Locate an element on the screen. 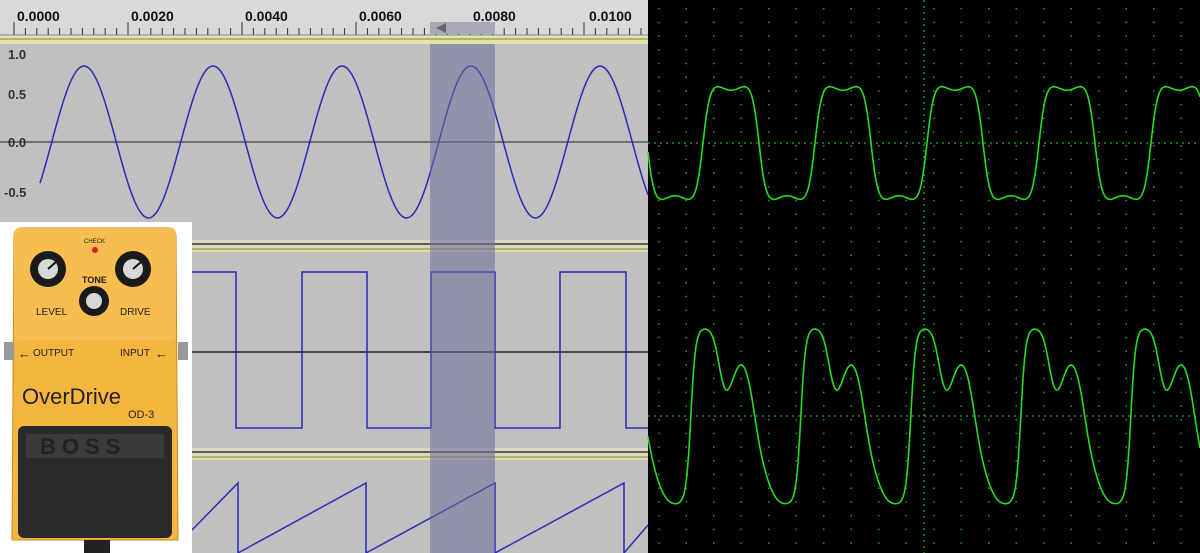 This screenshot has height=553, width=1200. level-knob is located at coordinates (48, 269).